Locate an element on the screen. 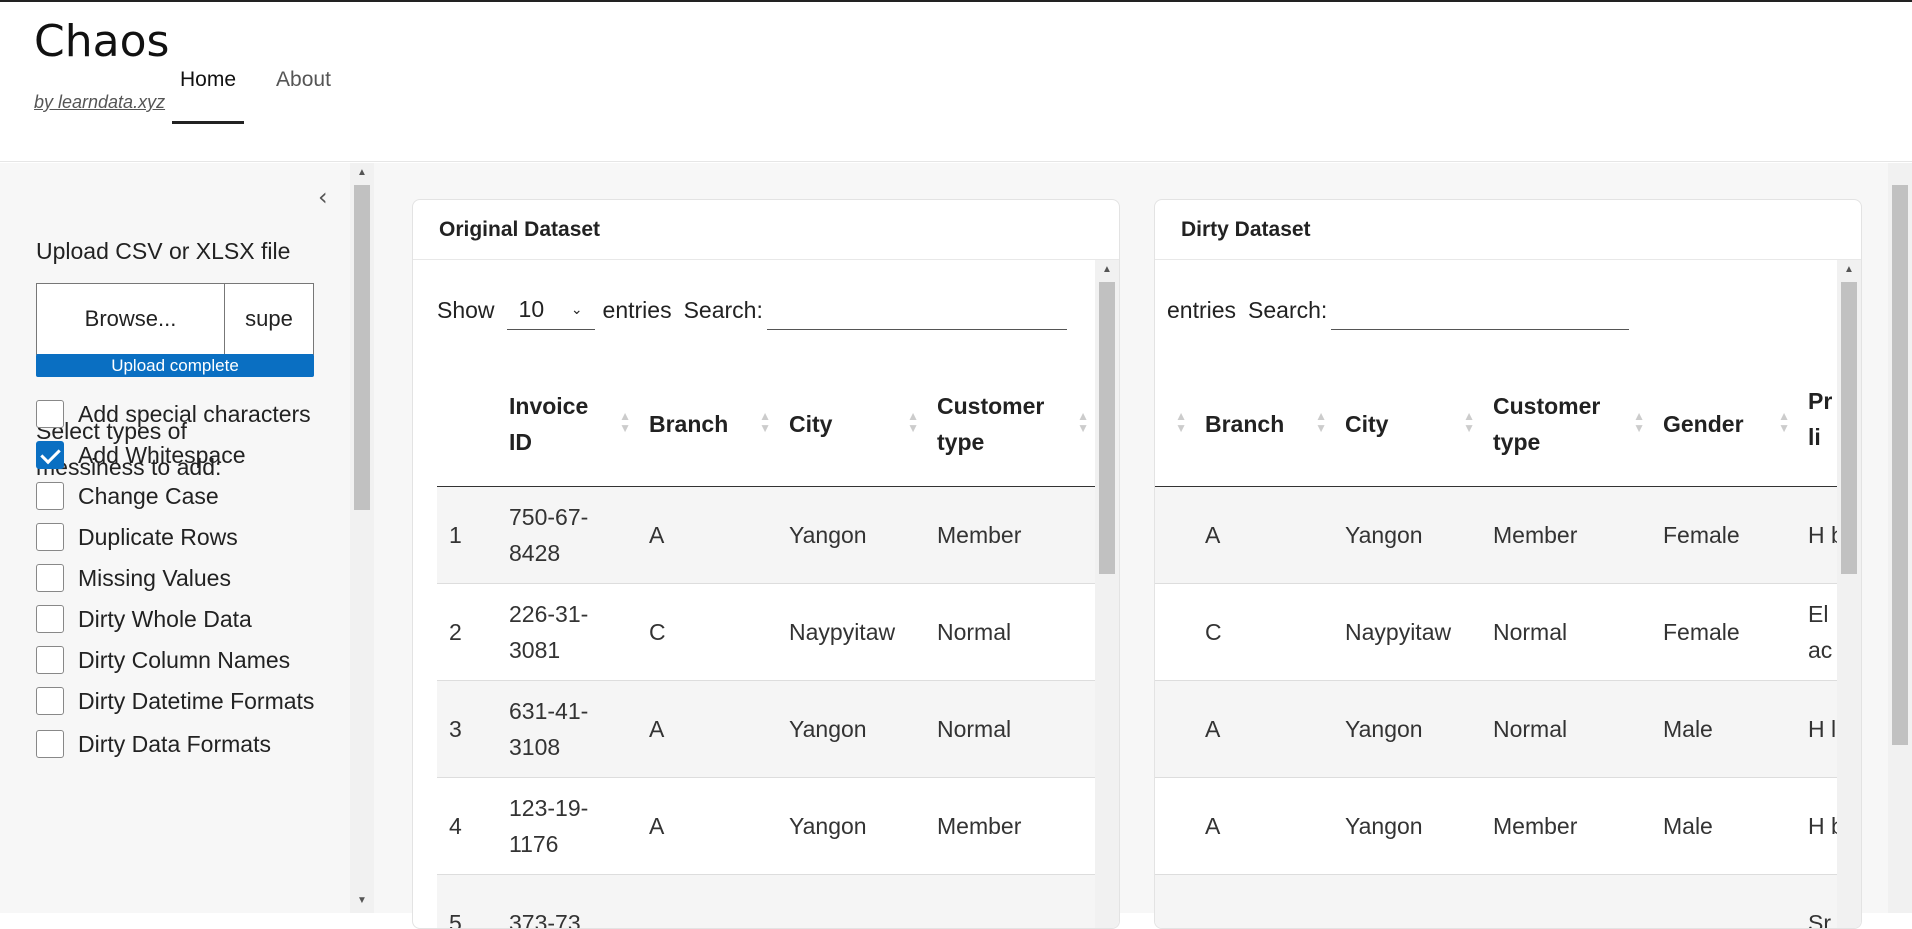  tab-about: About is located at coordinates (303, 93).